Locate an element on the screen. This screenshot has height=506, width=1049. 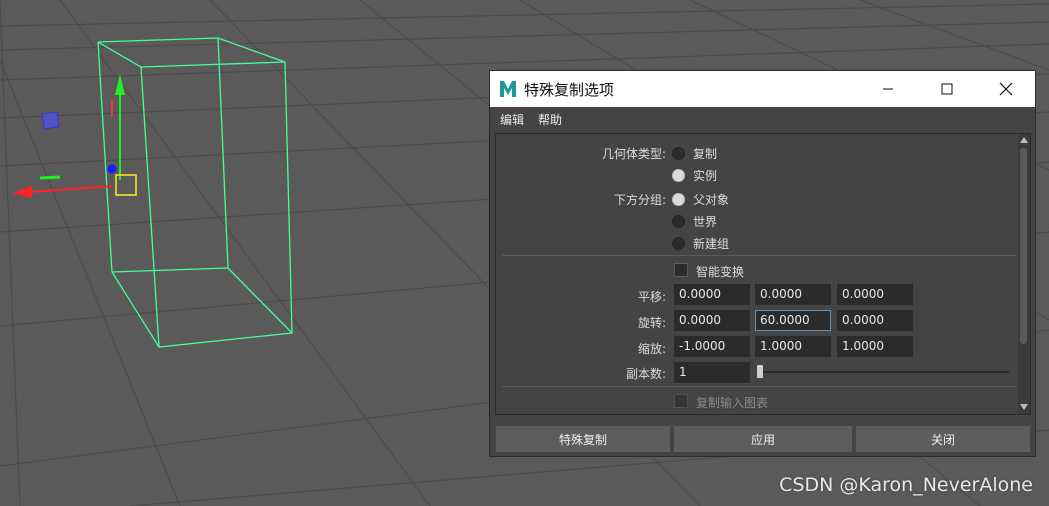
smart-transform-label: 智能变换 is located at coordinates (720, 272).